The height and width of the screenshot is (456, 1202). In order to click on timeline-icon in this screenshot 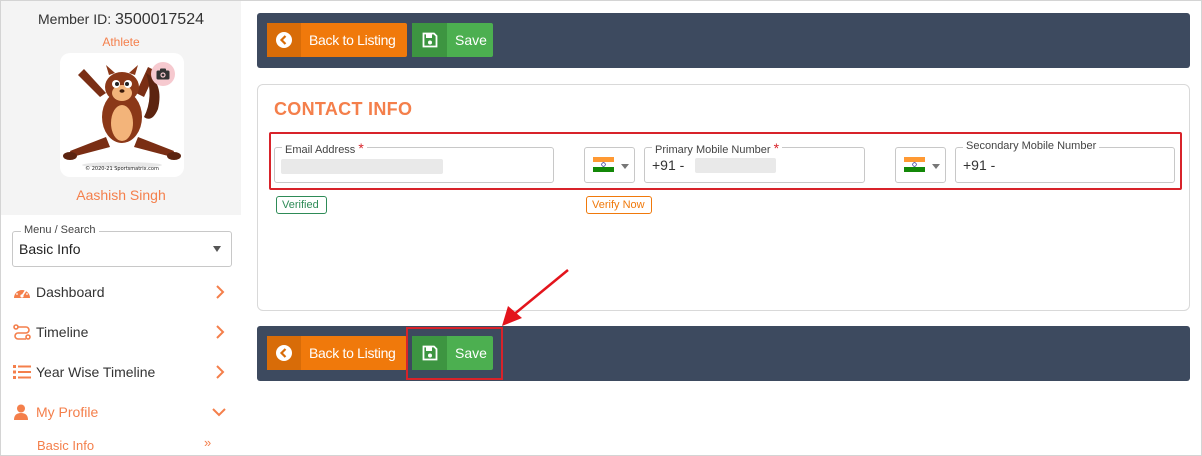, I will do `click(22, 332)`.